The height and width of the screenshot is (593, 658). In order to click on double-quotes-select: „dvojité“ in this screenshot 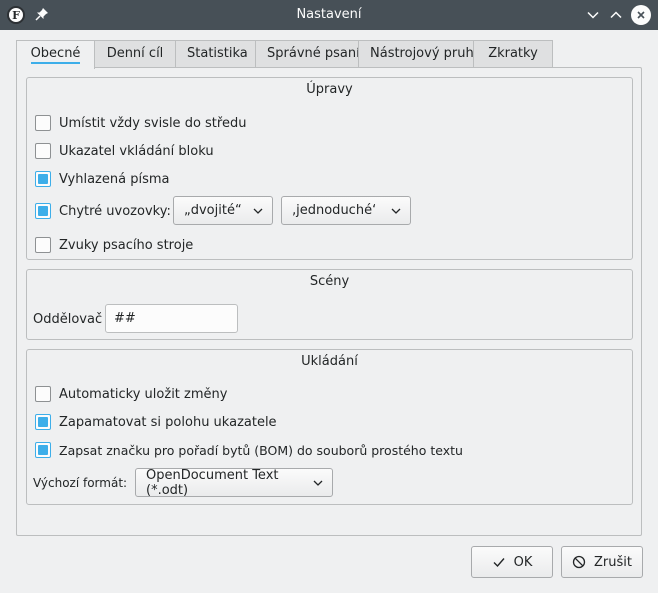, I will do `click(223, 210)`.